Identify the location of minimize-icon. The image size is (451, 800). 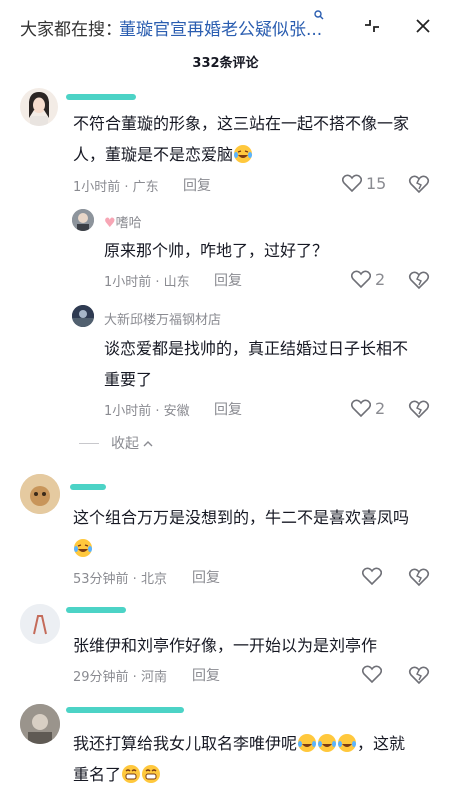
(372, 26).